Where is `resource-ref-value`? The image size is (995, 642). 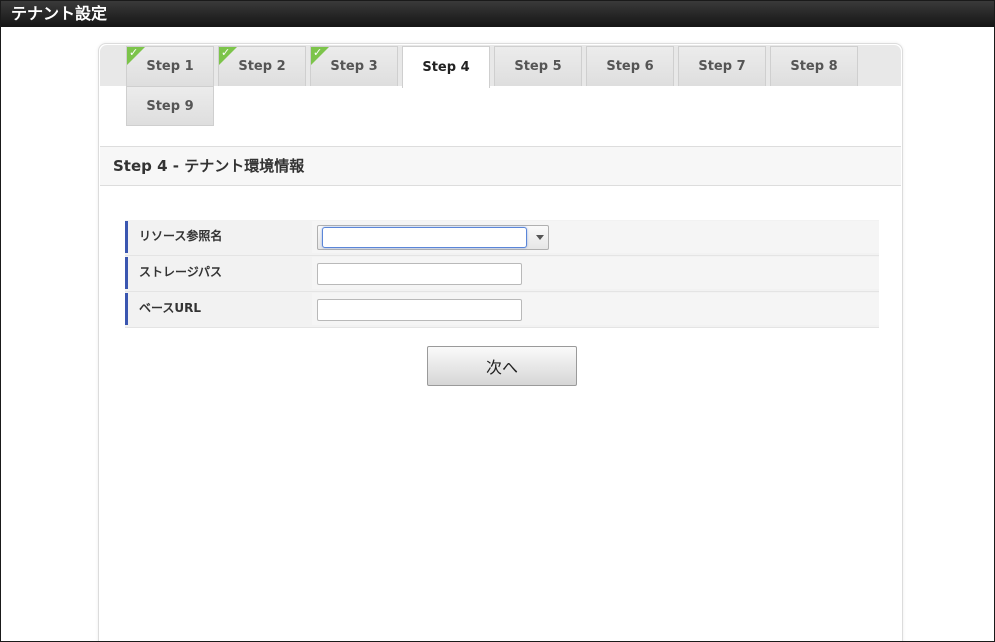 resource-ref-value is located at coordinates (424, 237).